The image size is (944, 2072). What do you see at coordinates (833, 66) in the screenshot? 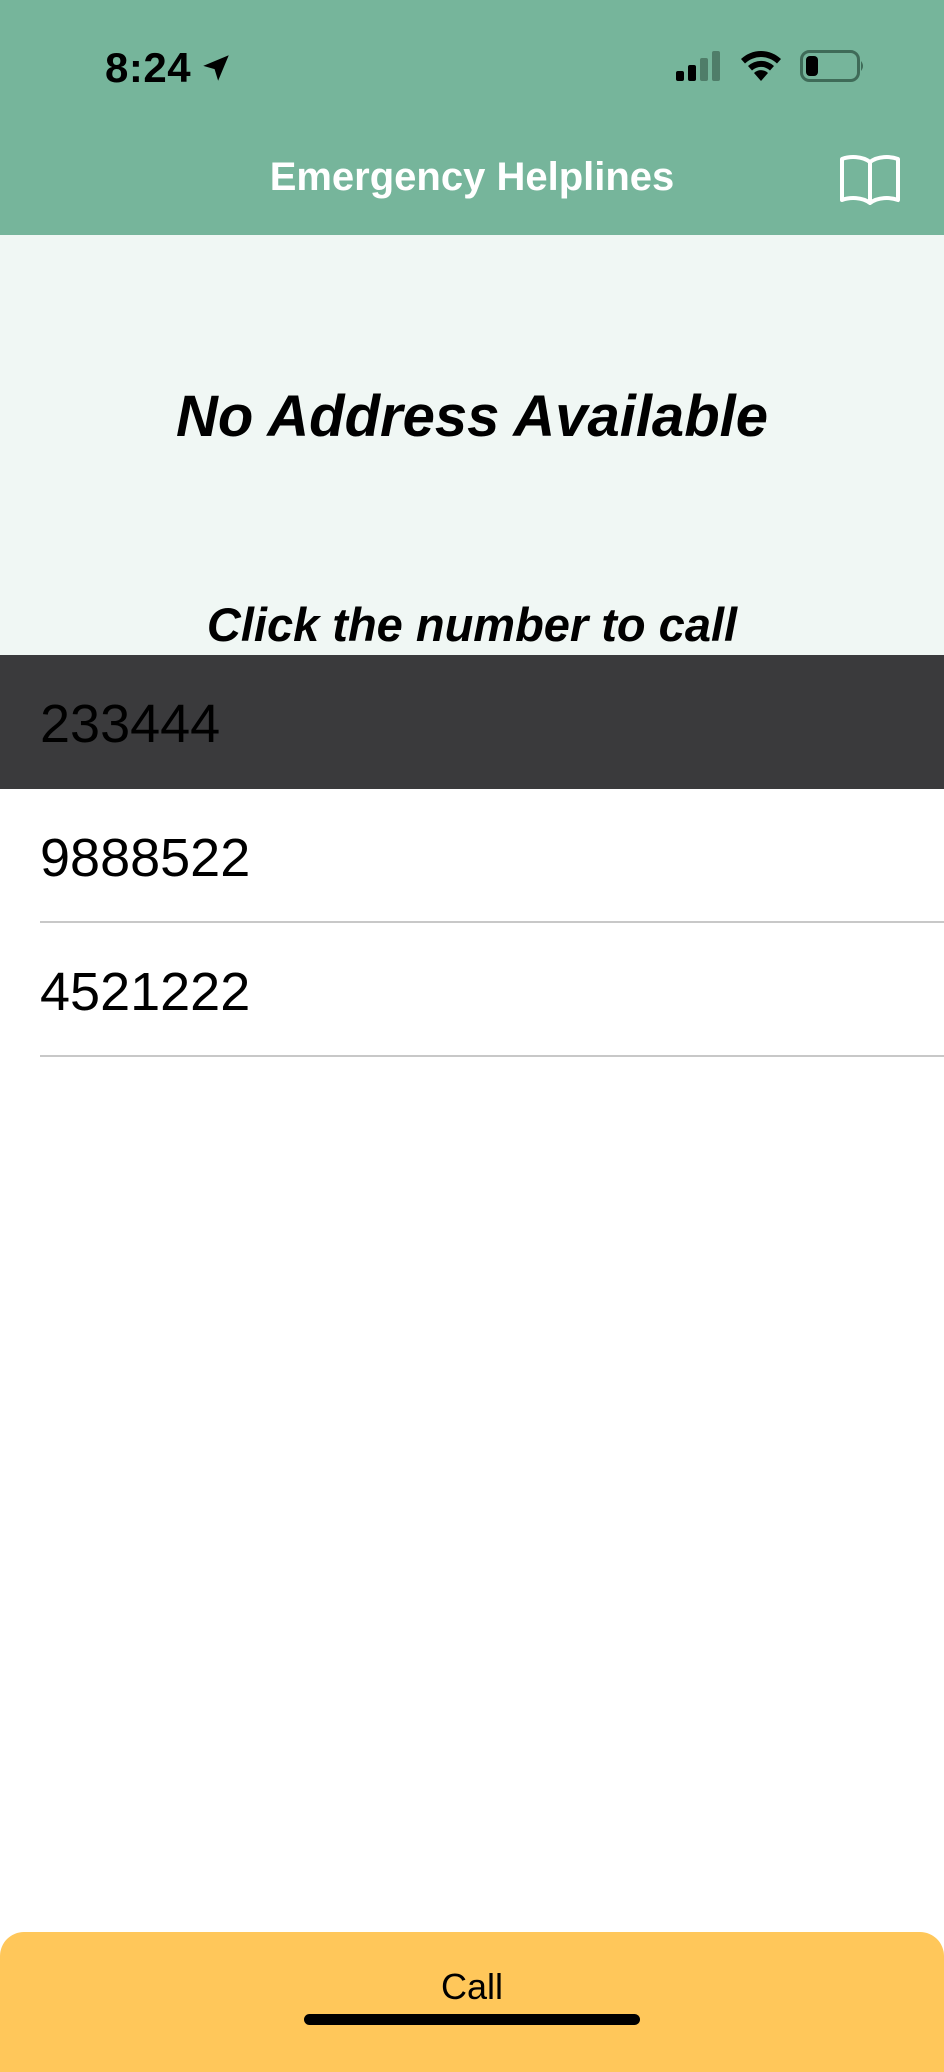
I see `battery-low-icon` at bounding box center [833, 66].